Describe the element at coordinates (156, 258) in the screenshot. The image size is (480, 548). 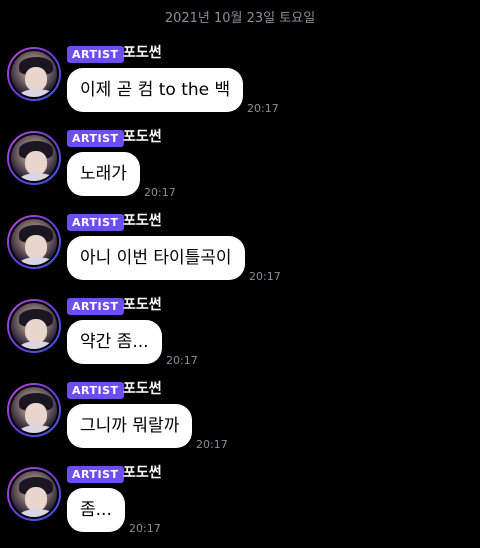
I see `message-bubble: 아니 이번 타이틀곡이` at that location.